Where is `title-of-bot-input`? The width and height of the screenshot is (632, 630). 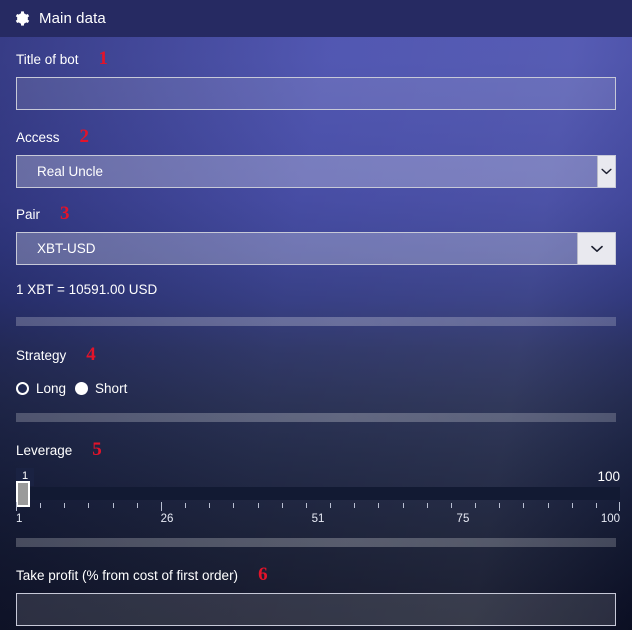 title-of-bot-input is located at coordinates (316, 93).